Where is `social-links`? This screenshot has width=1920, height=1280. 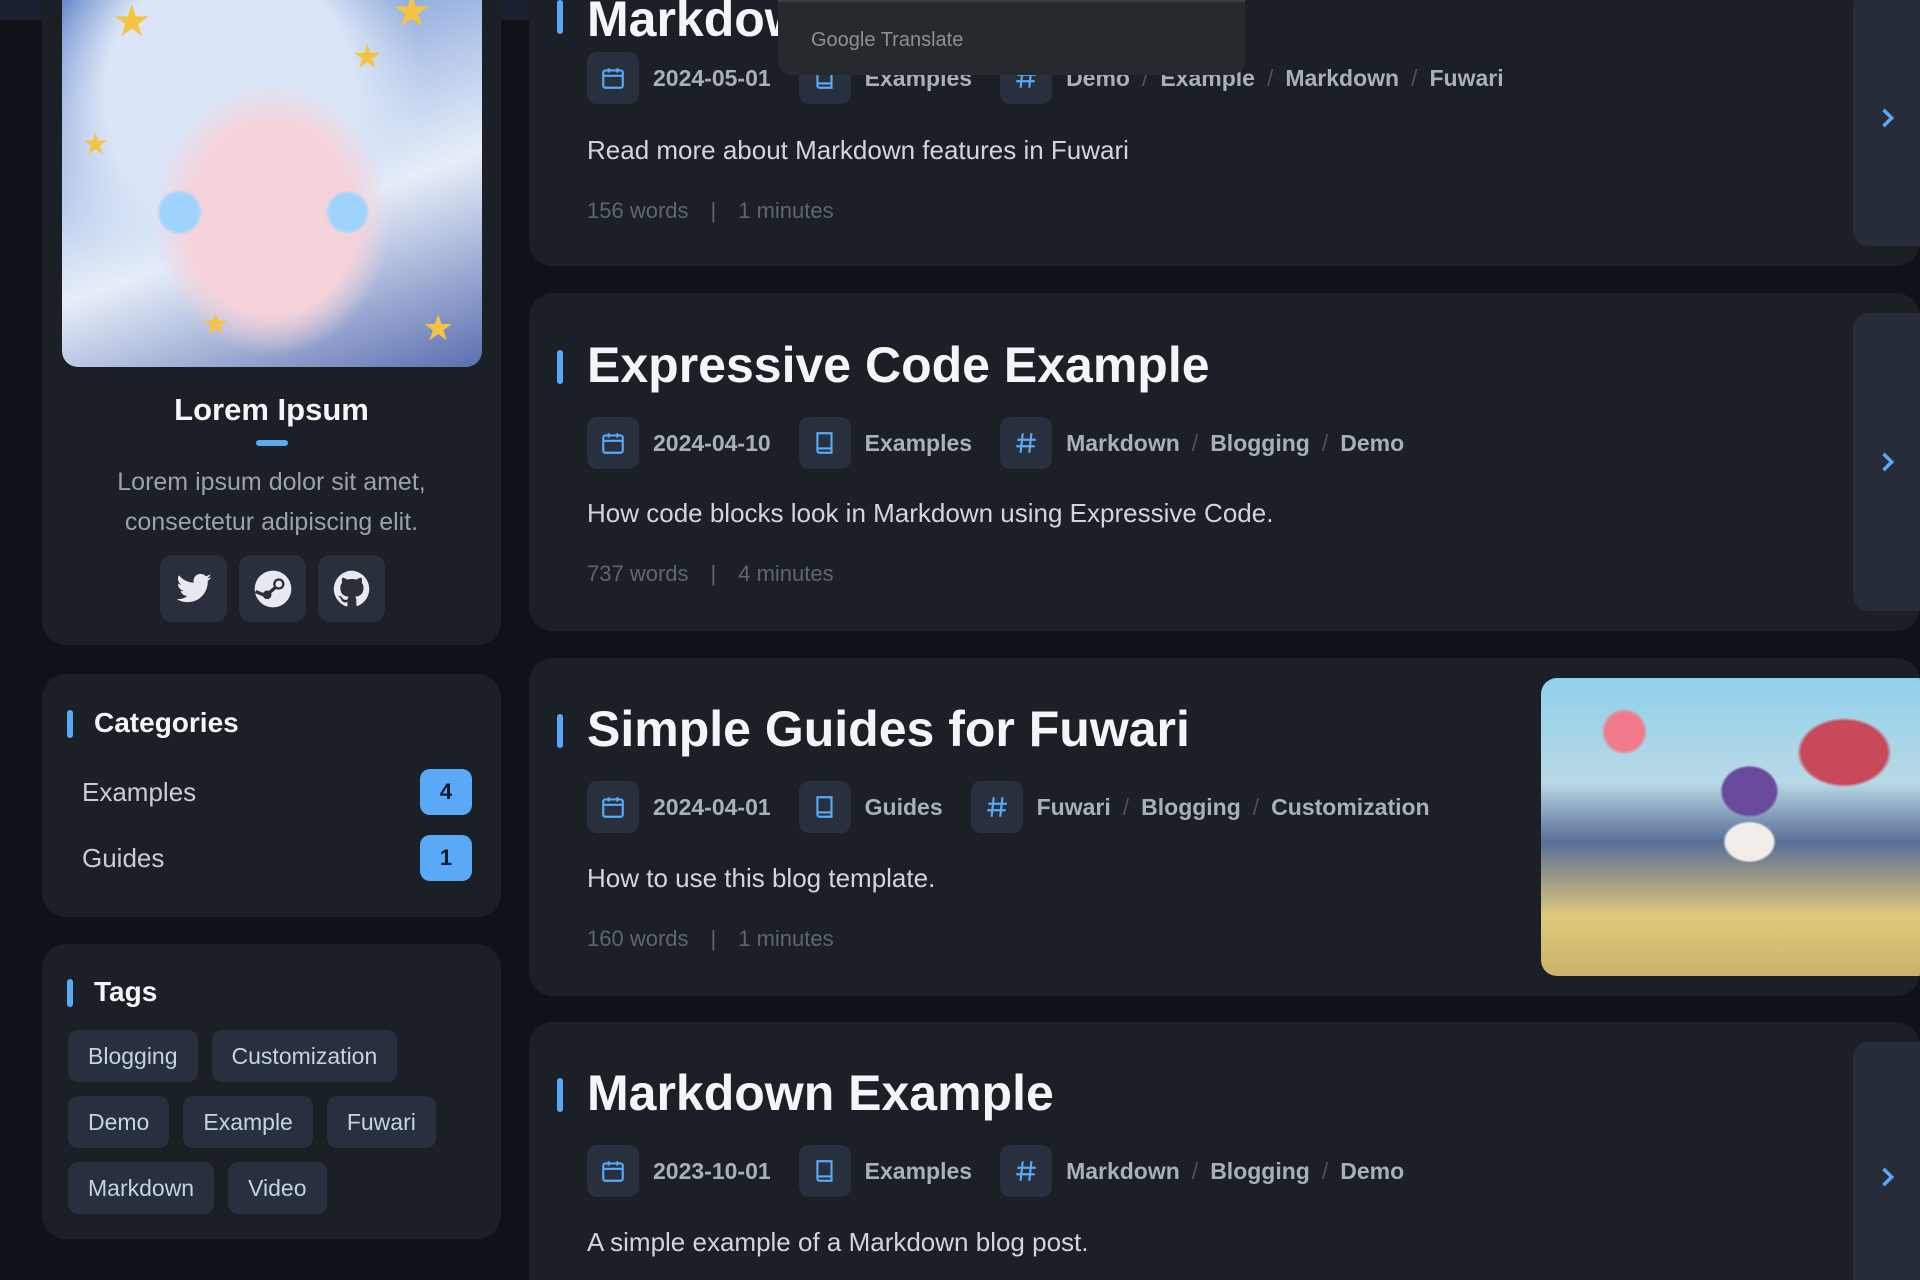
social-links is located at coordinates (272, 588).